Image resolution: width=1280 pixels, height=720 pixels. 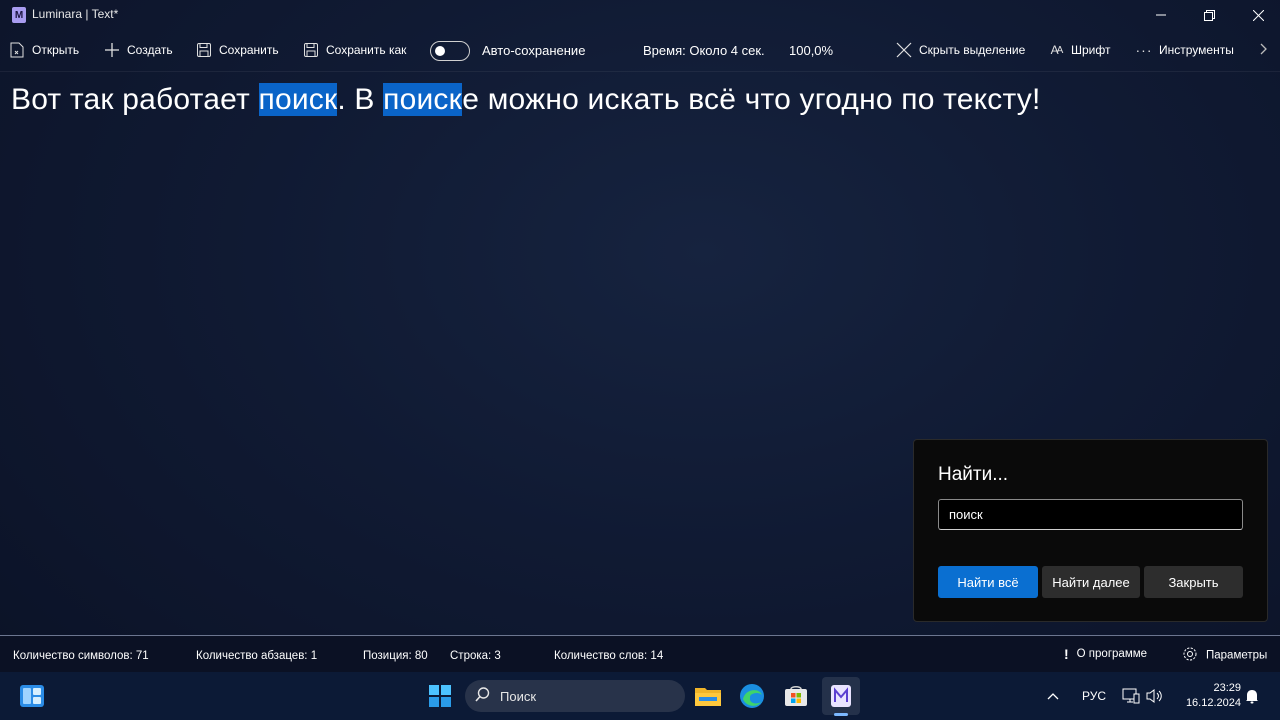 I want to click on open-label: Открыть, so click(x=56, y=50).